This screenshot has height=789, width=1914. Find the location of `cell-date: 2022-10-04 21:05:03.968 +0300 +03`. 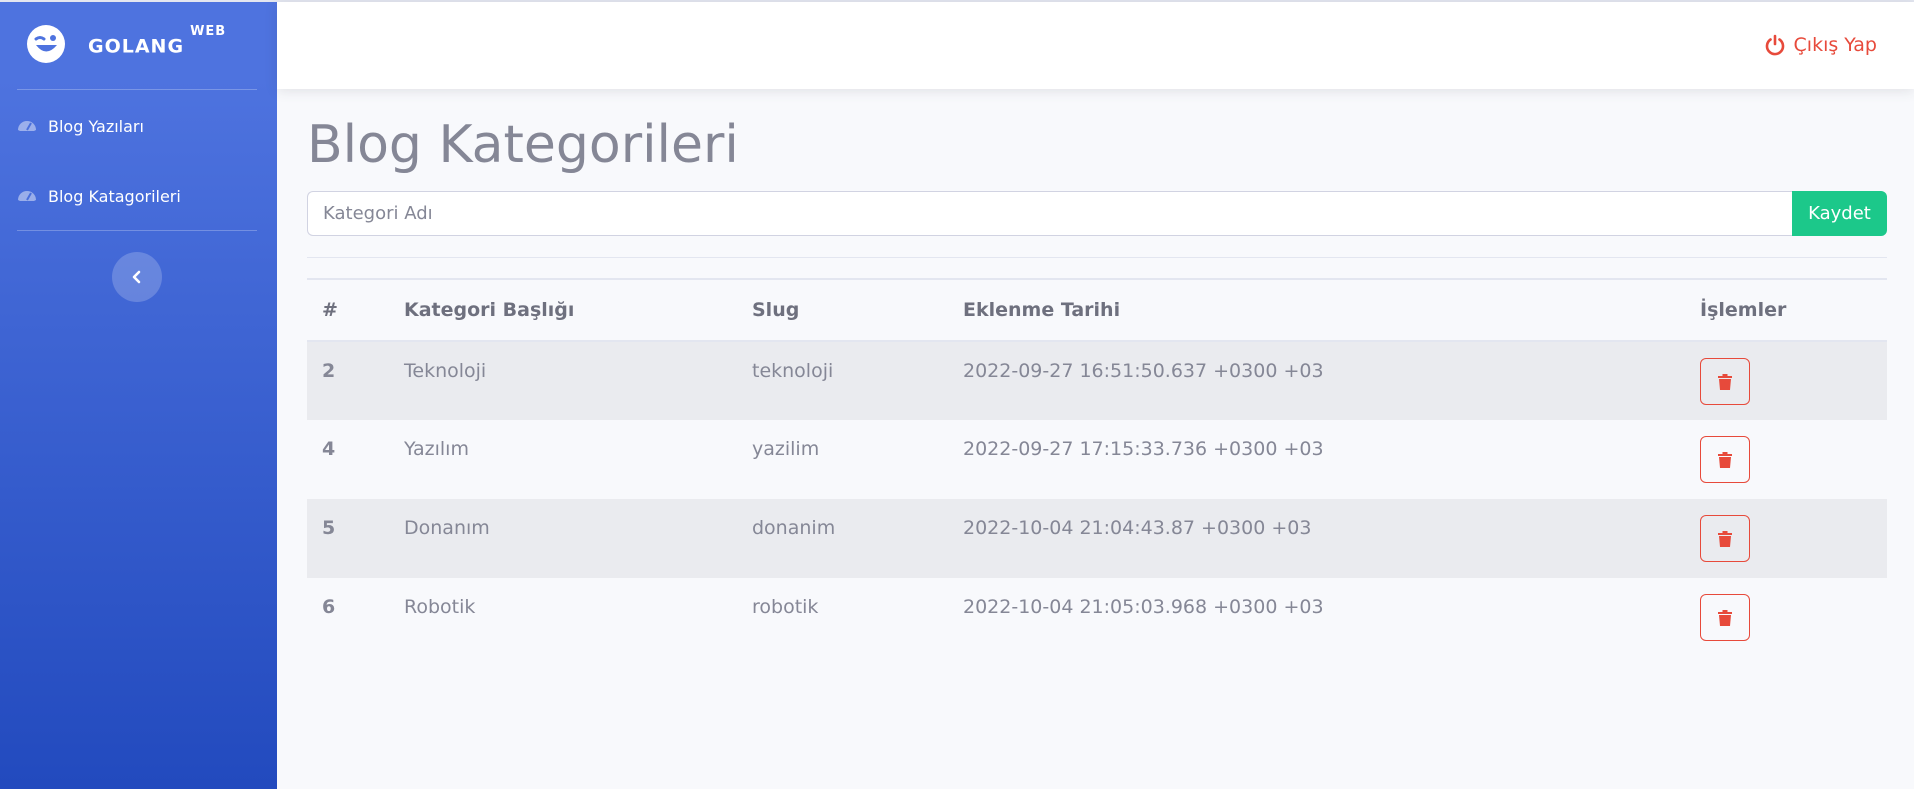

cell-date: 2022-10-04 21:05:03.968 +0300 +03 is located at coordinates (1143, 607).